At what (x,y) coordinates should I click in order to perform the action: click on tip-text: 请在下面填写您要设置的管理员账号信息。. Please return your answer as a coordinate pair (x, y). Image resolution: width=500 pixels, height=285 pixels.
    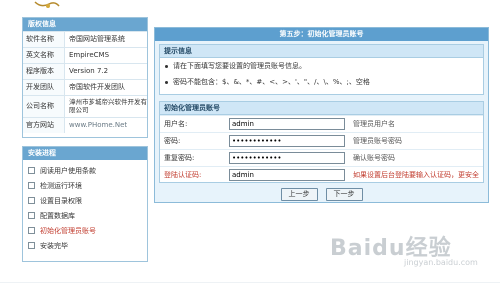
    Looking at the image, I should click on (239, 66).